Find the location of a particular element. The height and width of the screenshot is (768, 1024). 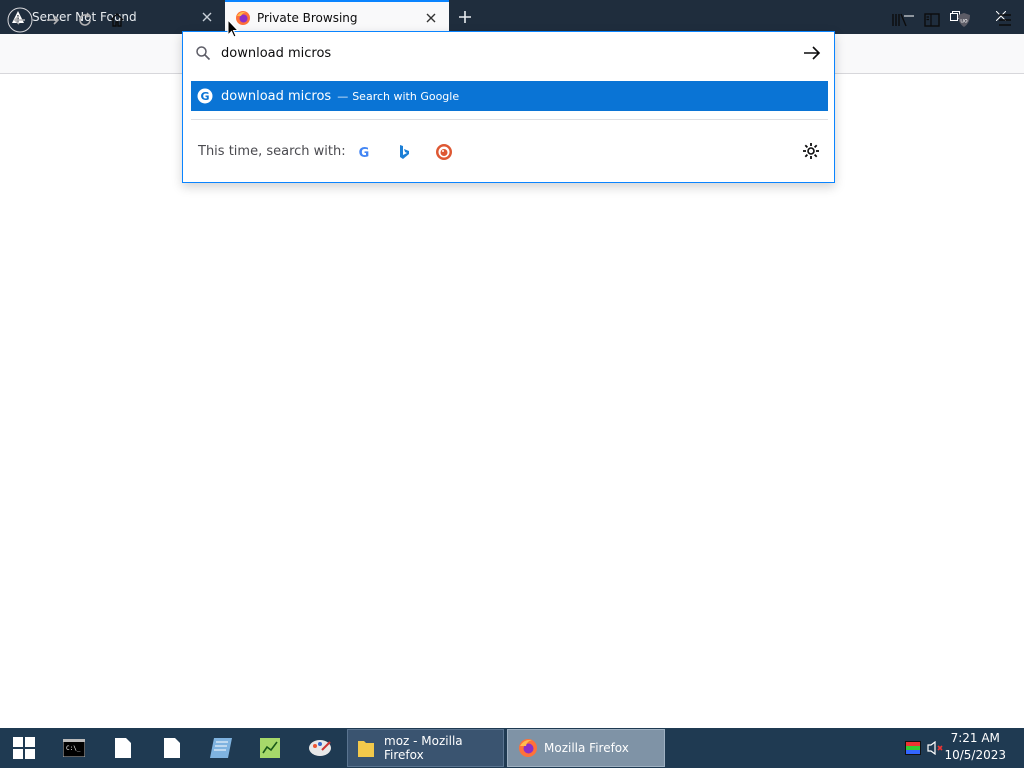

taskbar-window-label: Mozilla Firefox is located at coordinates (586, 748).